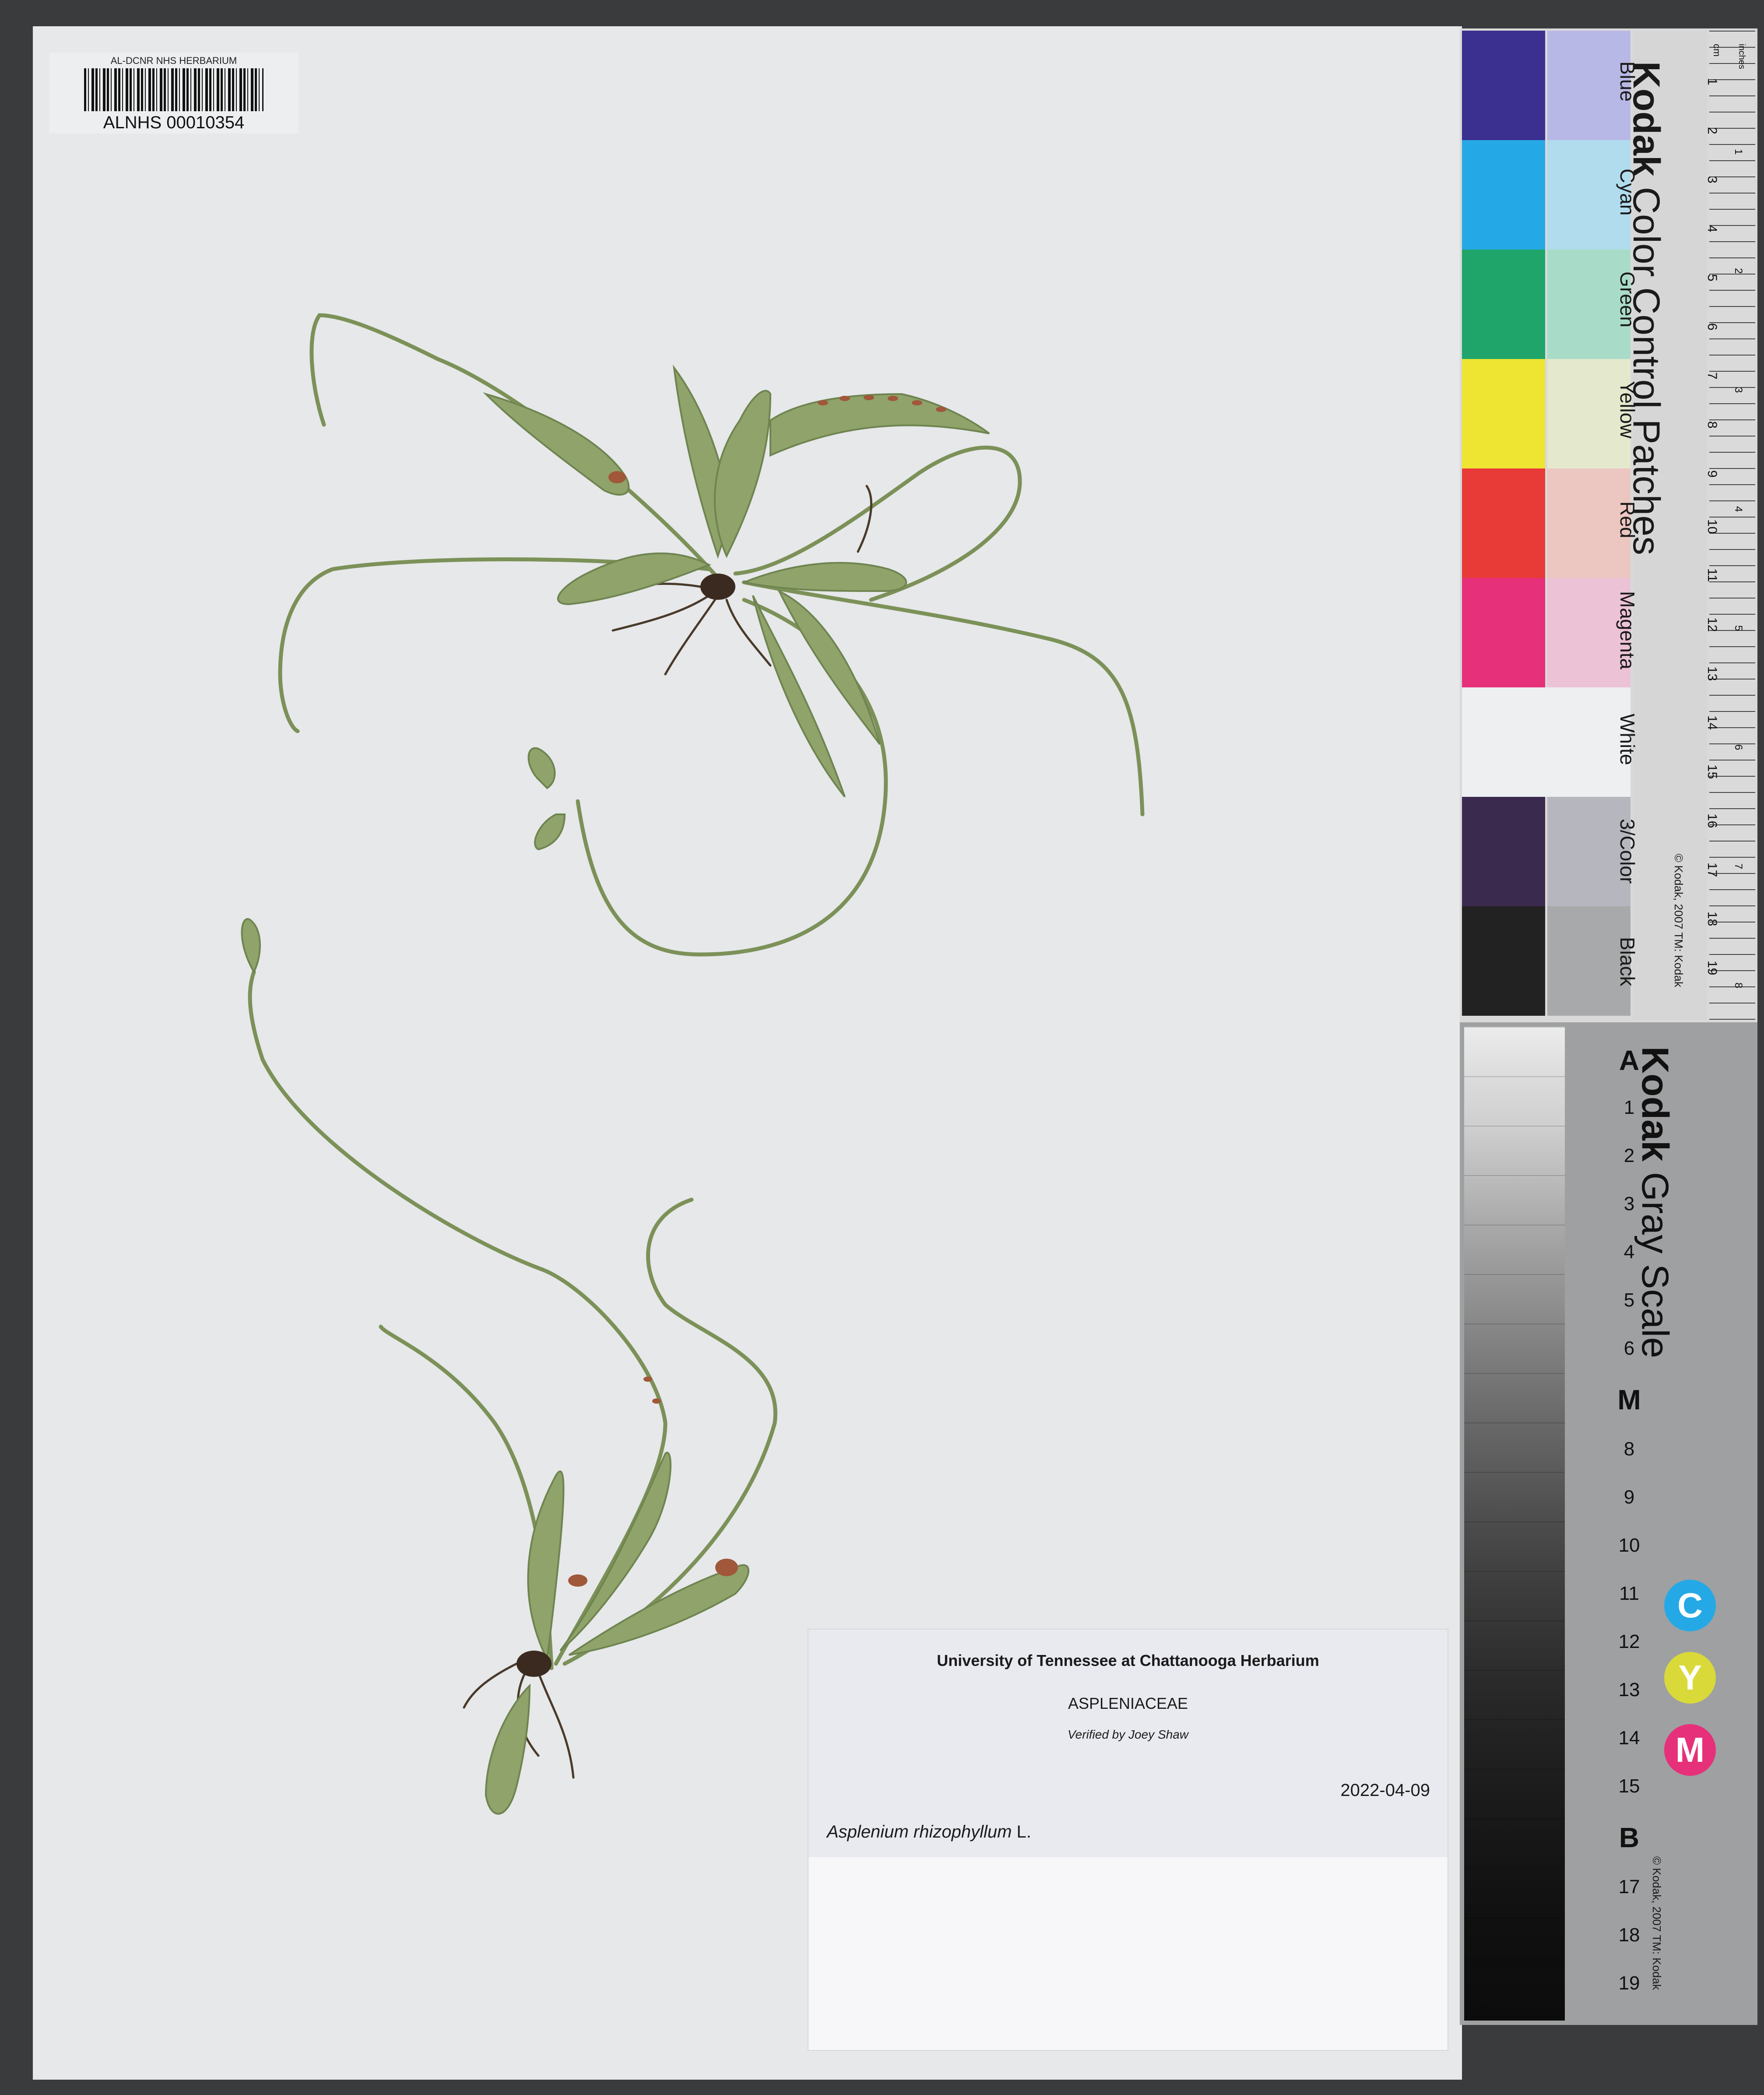  Describe the element at coordinates (1629, 1738) in the screenshot. I see `gray-step-14: 14` at that location.